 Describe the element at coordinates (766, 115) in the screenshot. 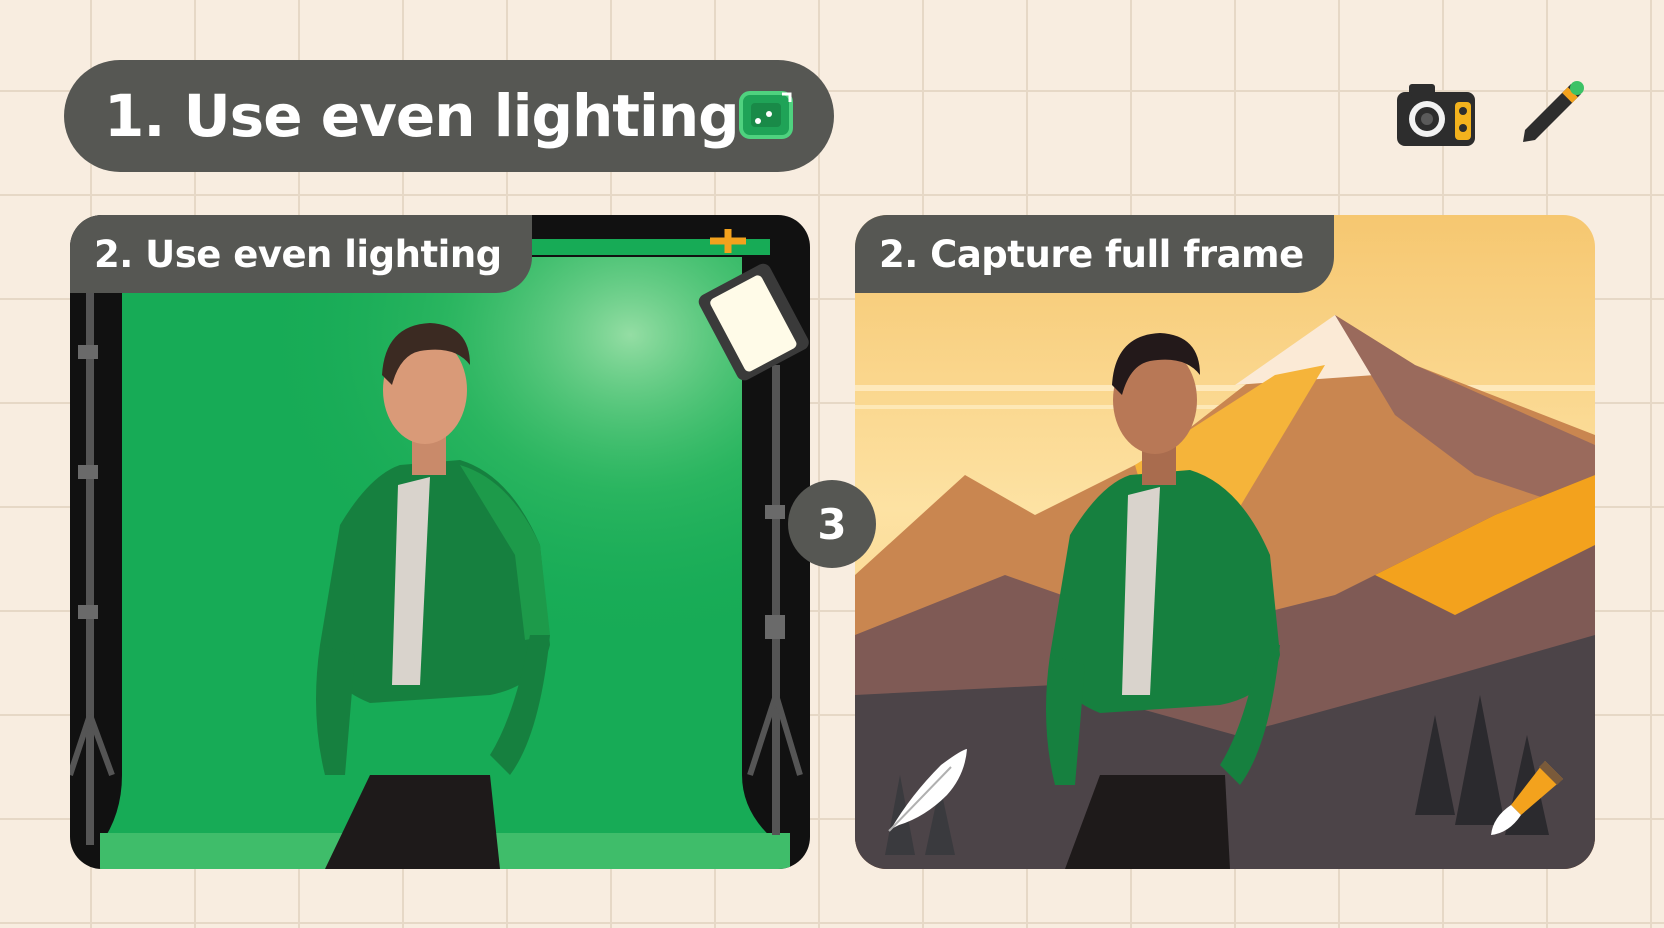

I see `green-screen-icon` at that location.